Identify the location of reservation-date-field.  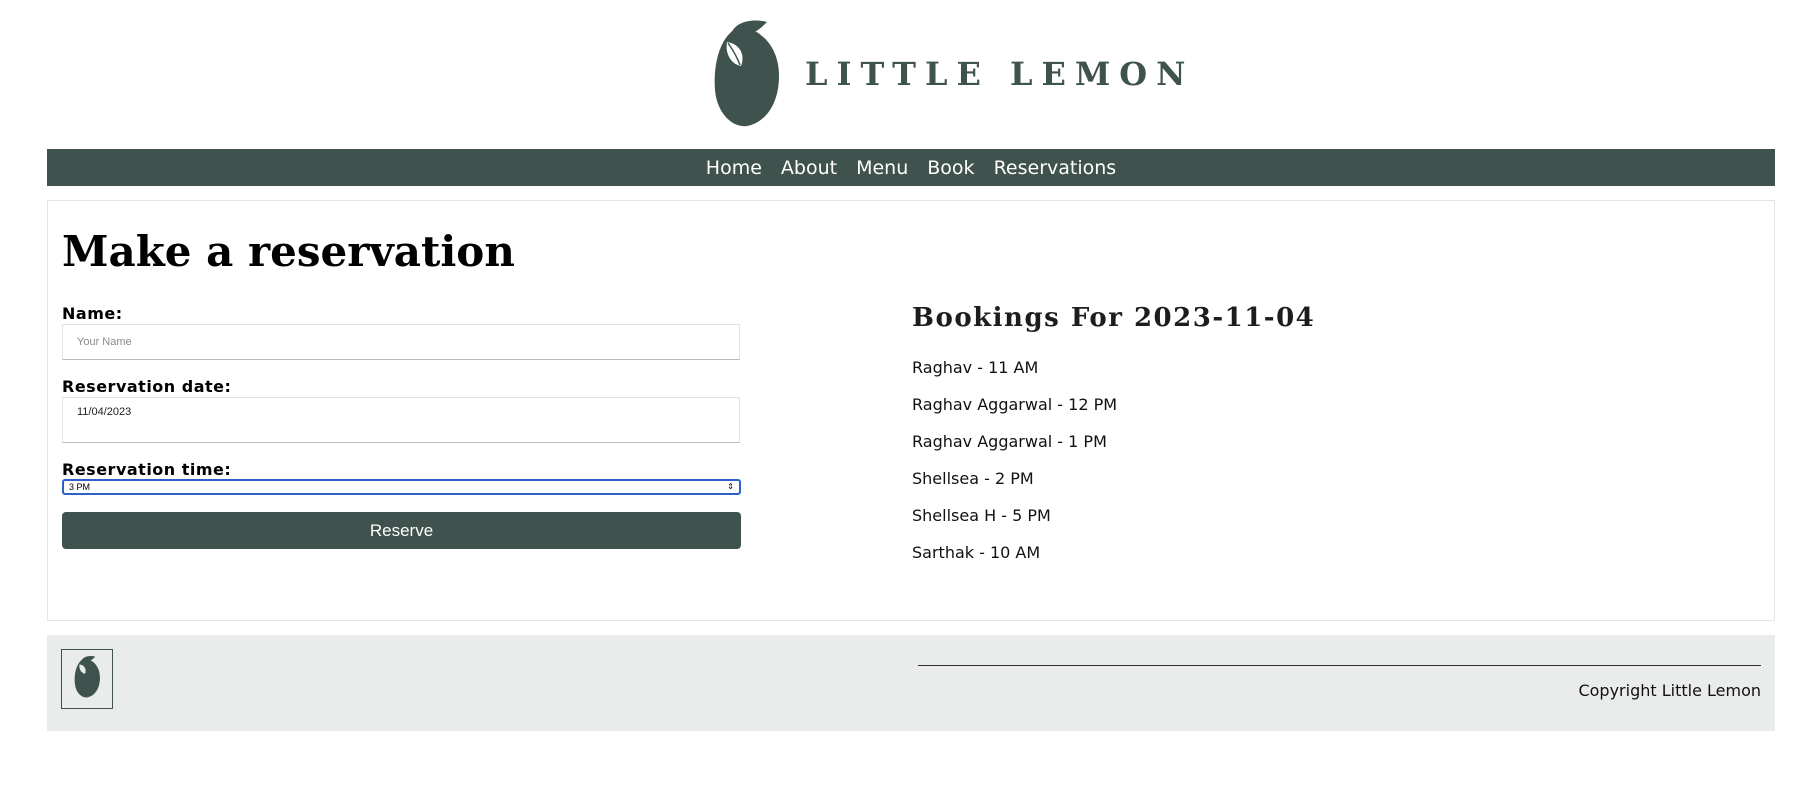
(401, 420).